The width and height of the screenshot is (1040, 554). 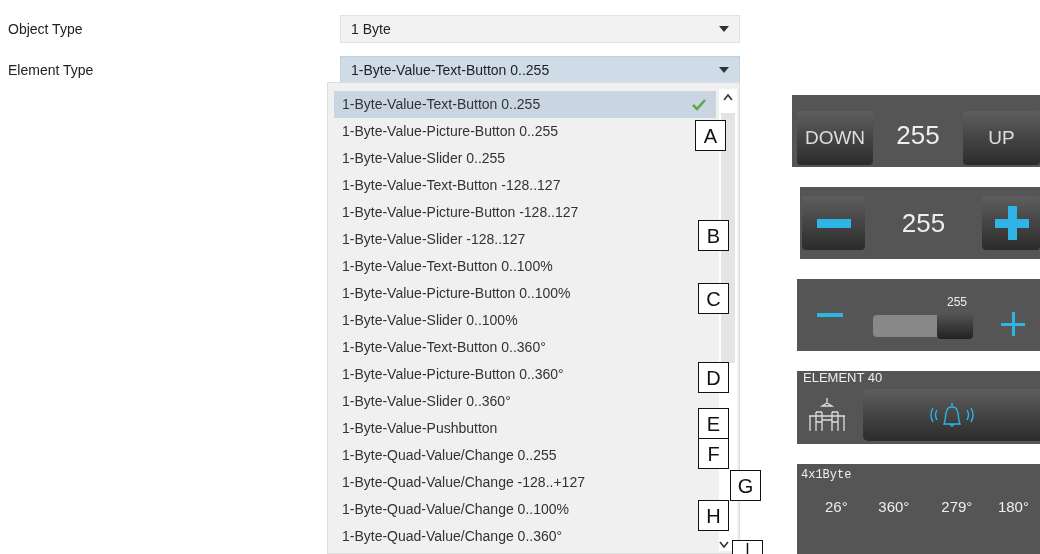 What do you see at coordinates (713, 423) in the screenshot?
I see `label-marker: E` at bounding box center [713, 423].